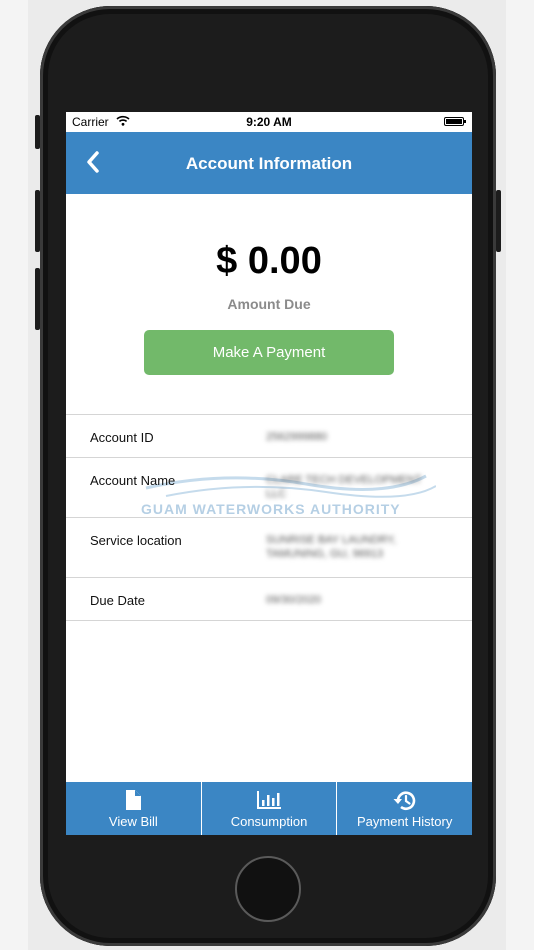 This screenshot has width=534, height=950. Describe the element at coordinates (133, 480) in the screenshot. I see `account-name-label: Account Name` at that location.